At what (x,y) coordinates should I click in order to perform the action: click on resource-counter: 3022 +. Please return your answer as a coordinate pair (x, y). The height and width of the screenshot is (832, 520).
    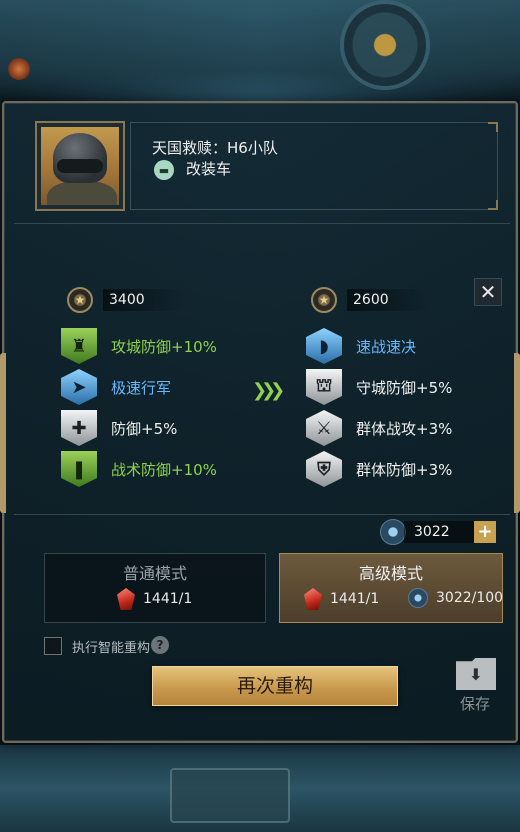
    Looking at the image, I should click on (438, 532).